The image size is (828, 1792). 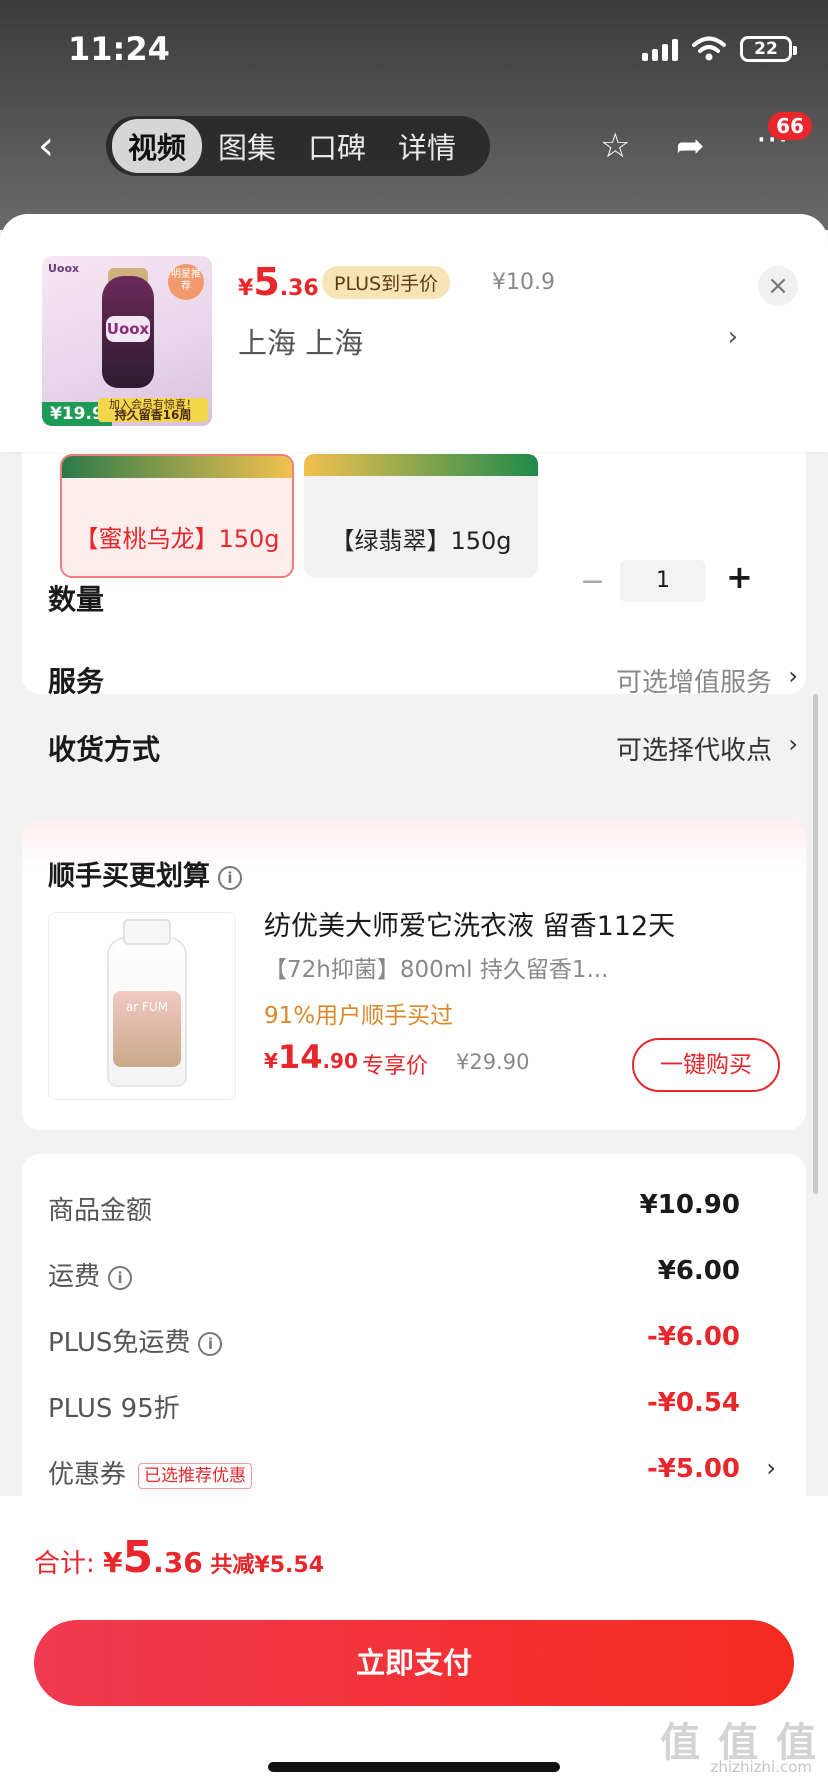 What do you see at coordinates (421, 516) in the screenshot?
I see `spec-option: 【绿翡翠】150g` at bounding box center [421, 516].